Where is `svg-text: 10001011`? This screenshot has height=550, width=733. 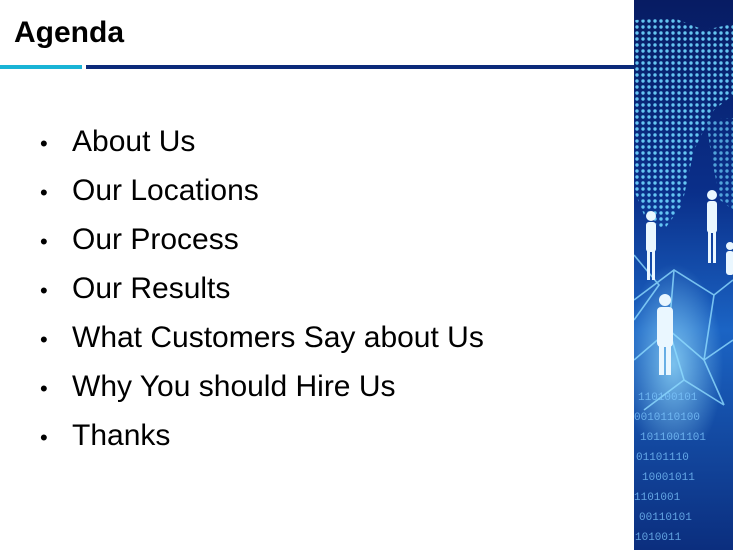 svg-text: 10001011 is located at coordinates (668, 478).